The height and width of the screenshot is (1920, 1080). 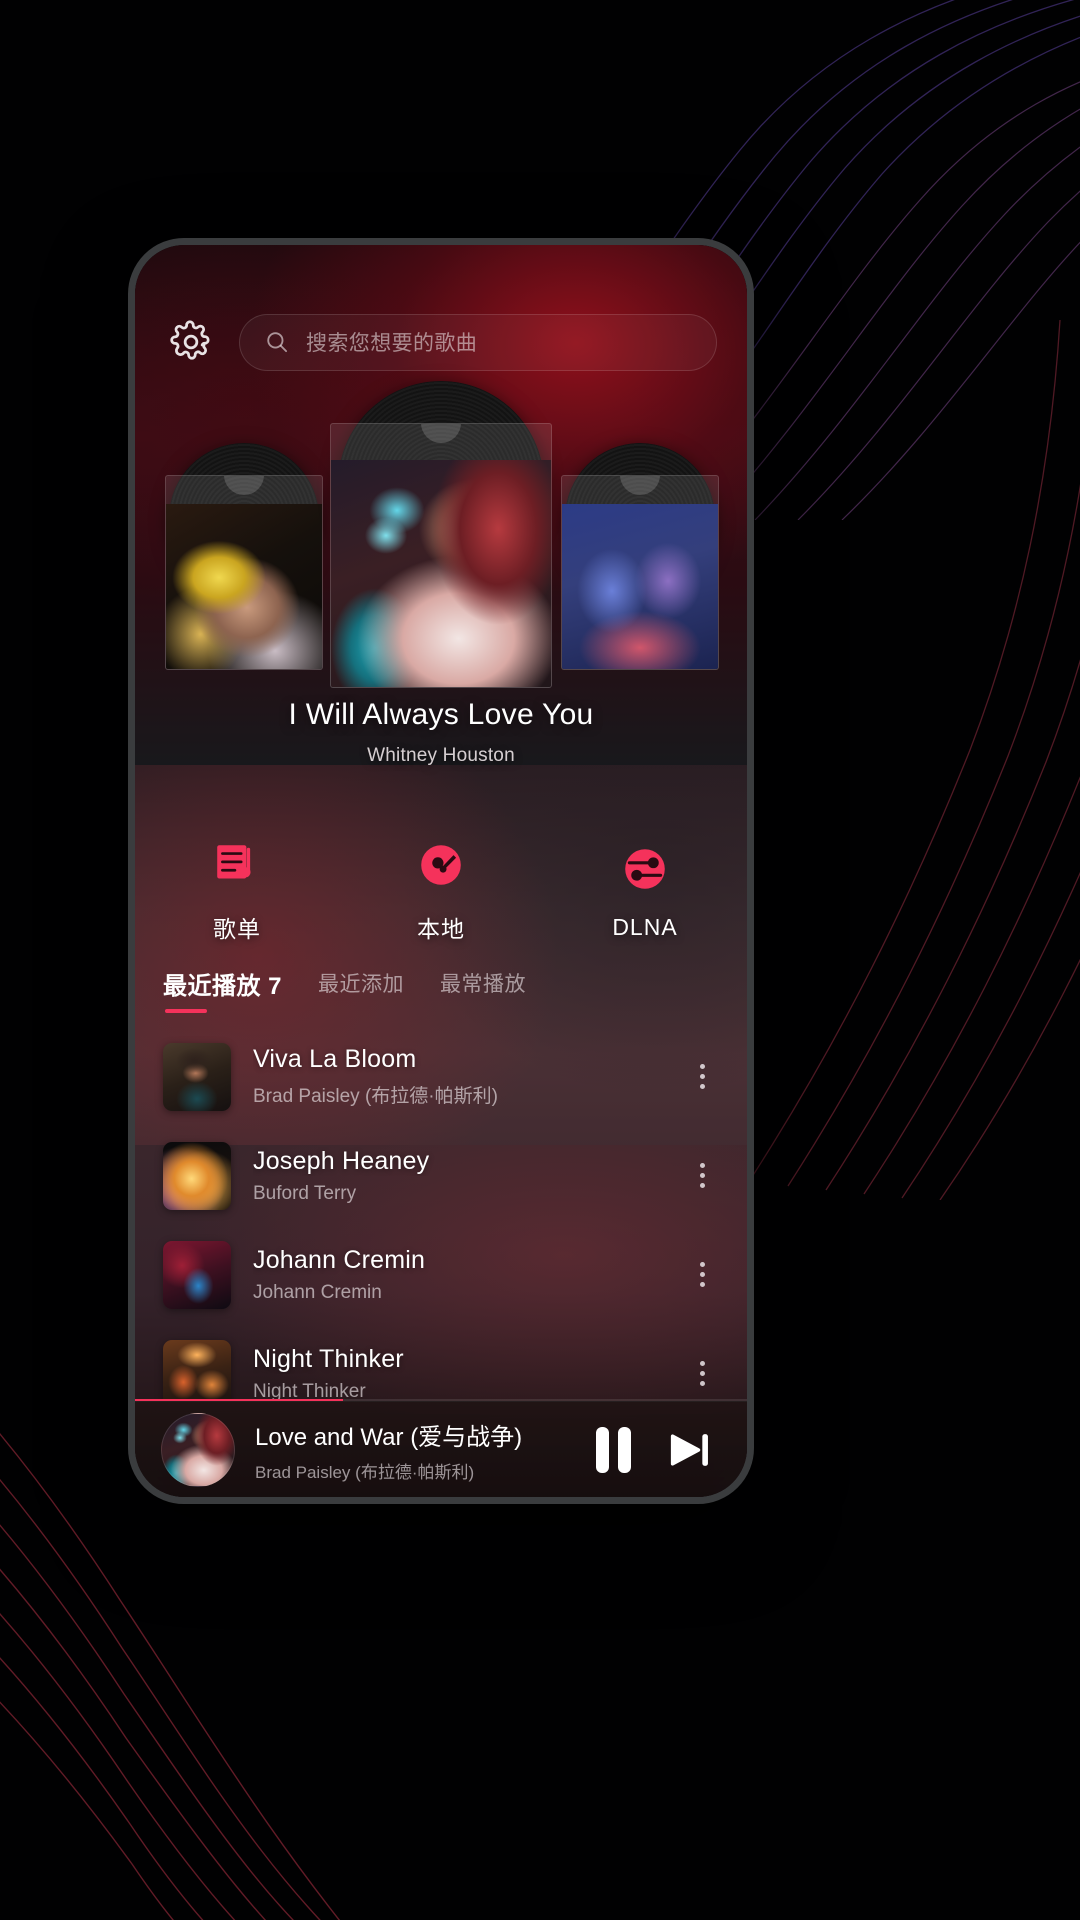 What do you see at coordinates (237, 892) in the screenshot?
I see `category-playlist: 歌单` at bounding box center [237, 892].